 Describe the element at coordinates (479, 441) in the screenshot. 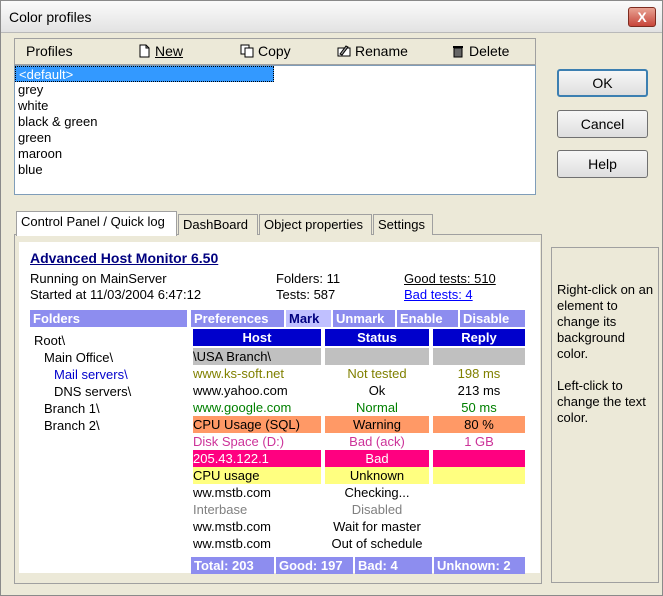

I see `reply-cell: 1 GB` at that location.